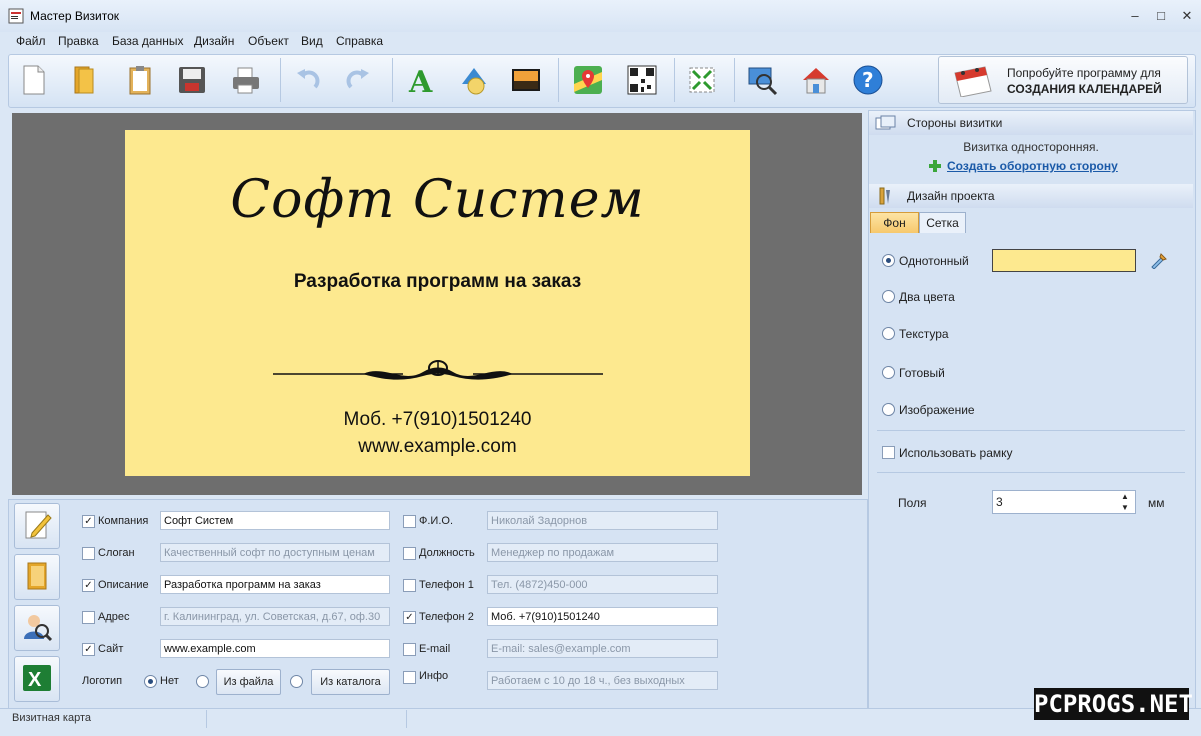 The height and width of the screenshot is (736, 1201). Describe the element at coordinates (446, 585) in the screenshot. I see `phone1-label: Телефон 1` at that location.